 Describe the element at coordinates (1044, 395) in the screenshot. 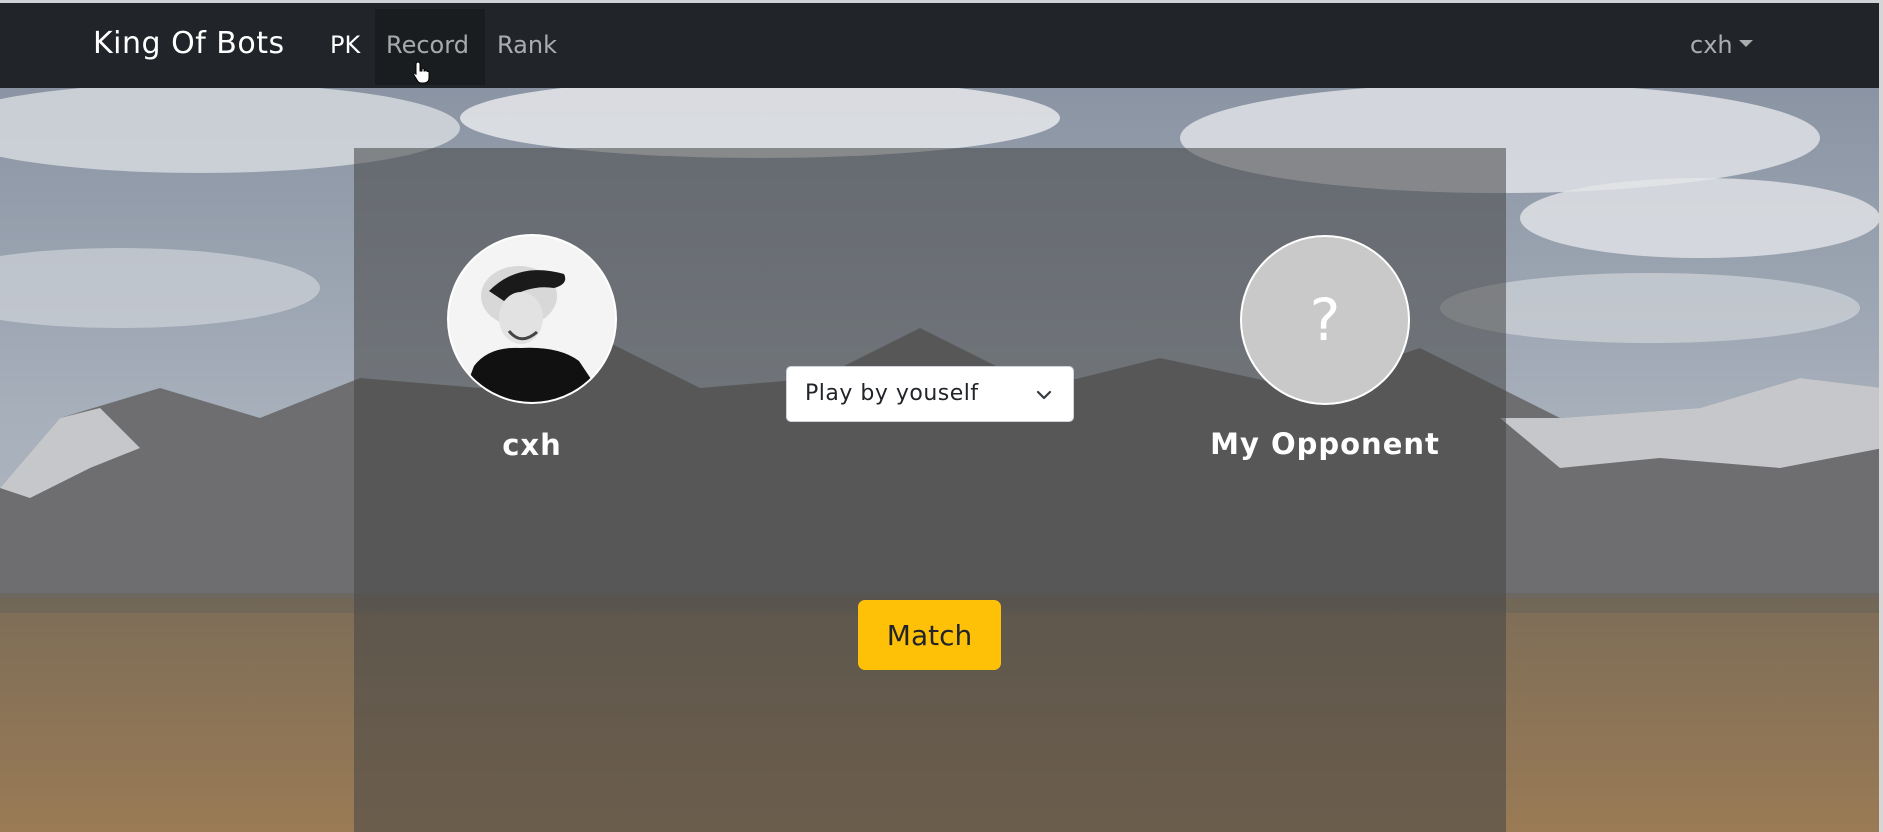

I see `chevron-down-icon` at that location.